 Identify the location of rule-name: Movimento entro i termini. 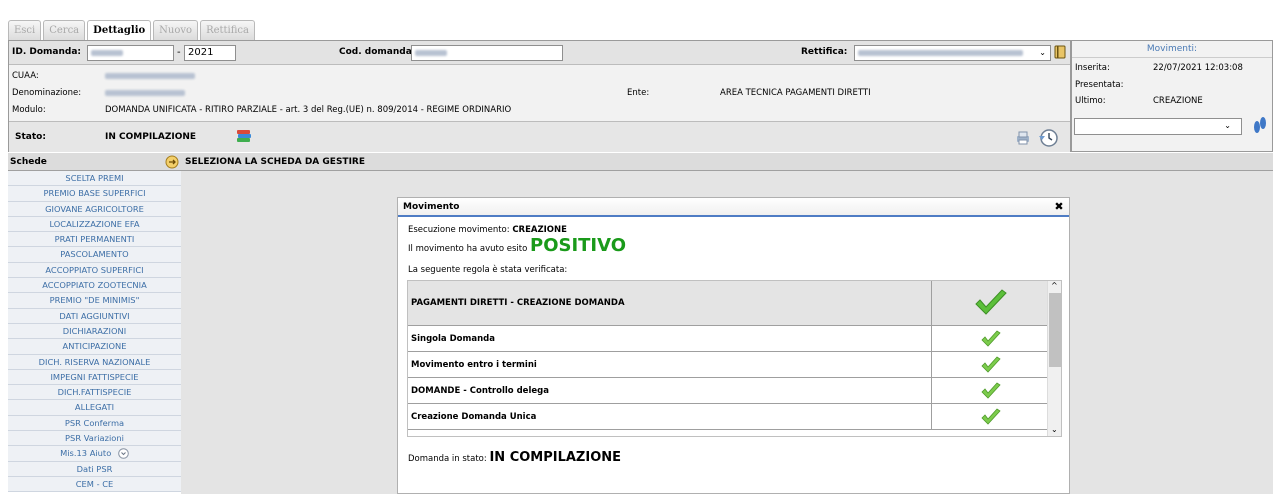
(670, 364).